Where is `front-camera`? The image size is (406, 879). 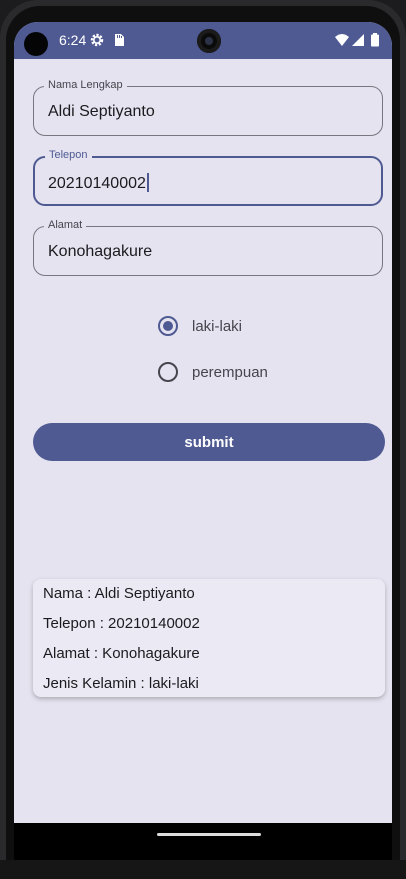
front-camera is located at coordinates (209, 41).